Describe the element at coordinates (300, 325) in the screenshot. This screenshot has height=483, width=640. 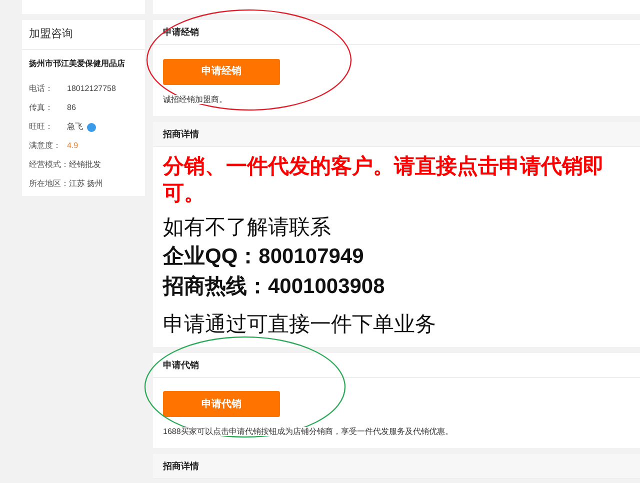
I see `detail-text: 申请通过可直接一件下单业务` at that location.